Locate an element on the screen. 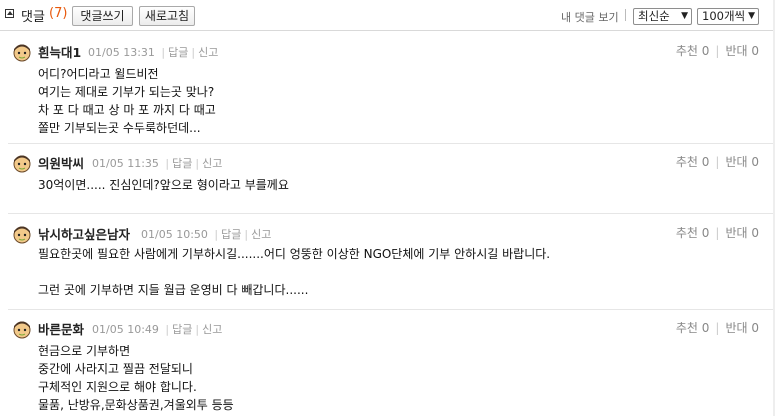 This screenshot has height=416, width=775. comment-toolbar: 댓글 (7) 댓글쓰기 새로고침 내 댓글 보기 최신순 ▼ 100개씩 ▼ is located at coordinates (386, 15).